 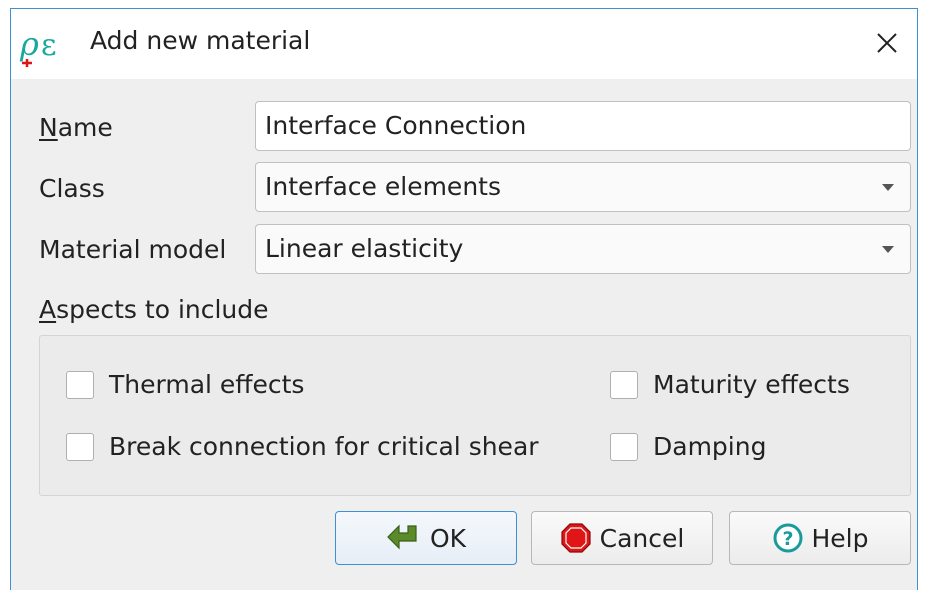 I want to click on help-icon: ?, so click(x=787, y=538).